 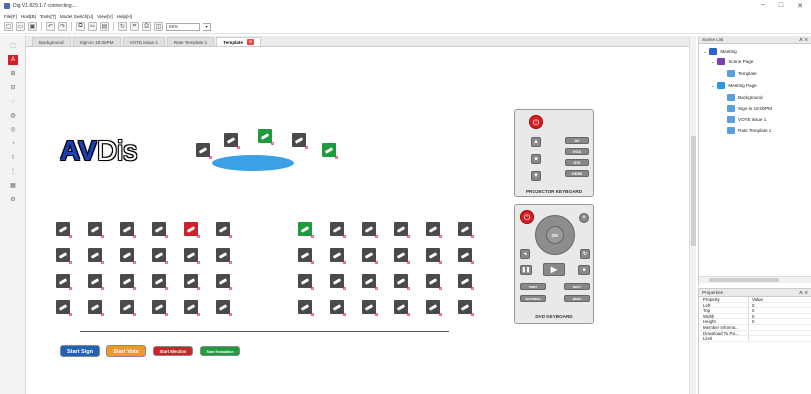 What do you see at coordinates (173, 351) in the screenshot?
I see `start-election-button: Start Election` at bounding box center [173, 351].